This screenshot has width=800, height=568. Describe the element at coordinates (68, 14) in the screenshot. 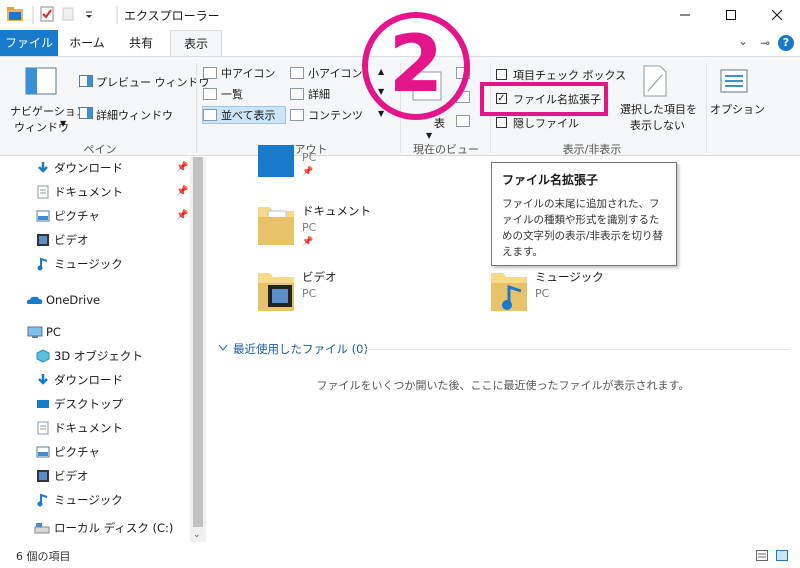

I see `new-folder-icon` at that location.